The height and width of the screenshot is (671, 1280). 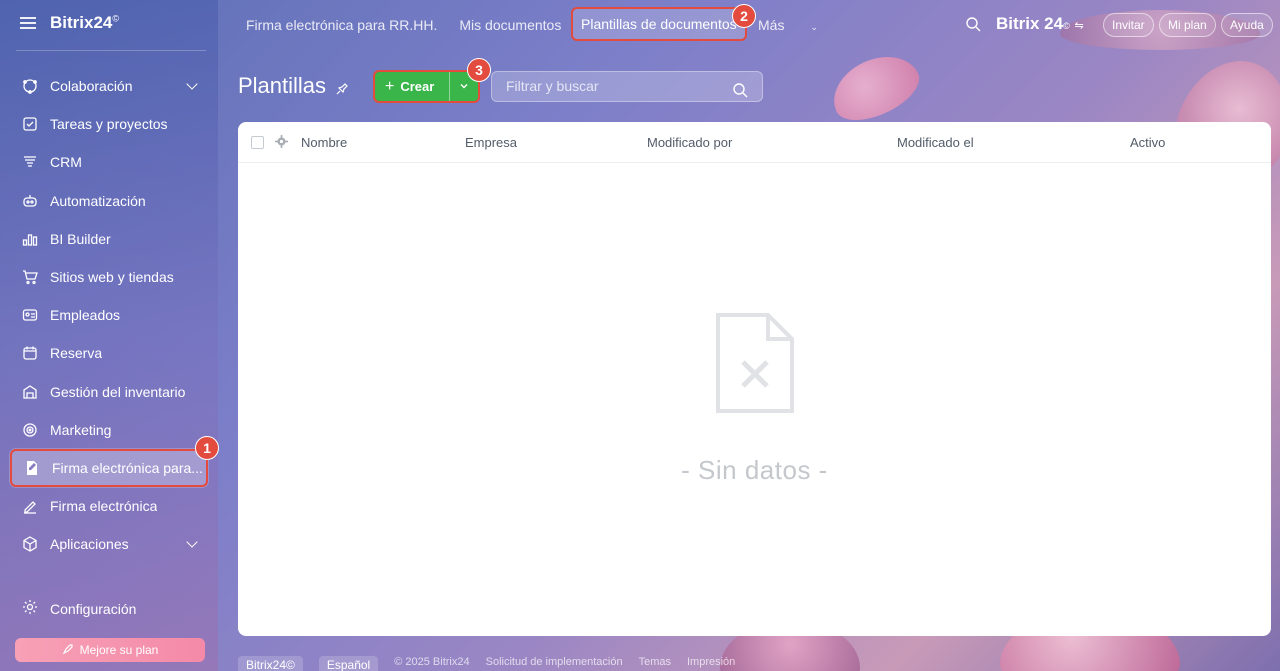 I want to click on chat-bubbles-icon, so click(x=30, y=86).